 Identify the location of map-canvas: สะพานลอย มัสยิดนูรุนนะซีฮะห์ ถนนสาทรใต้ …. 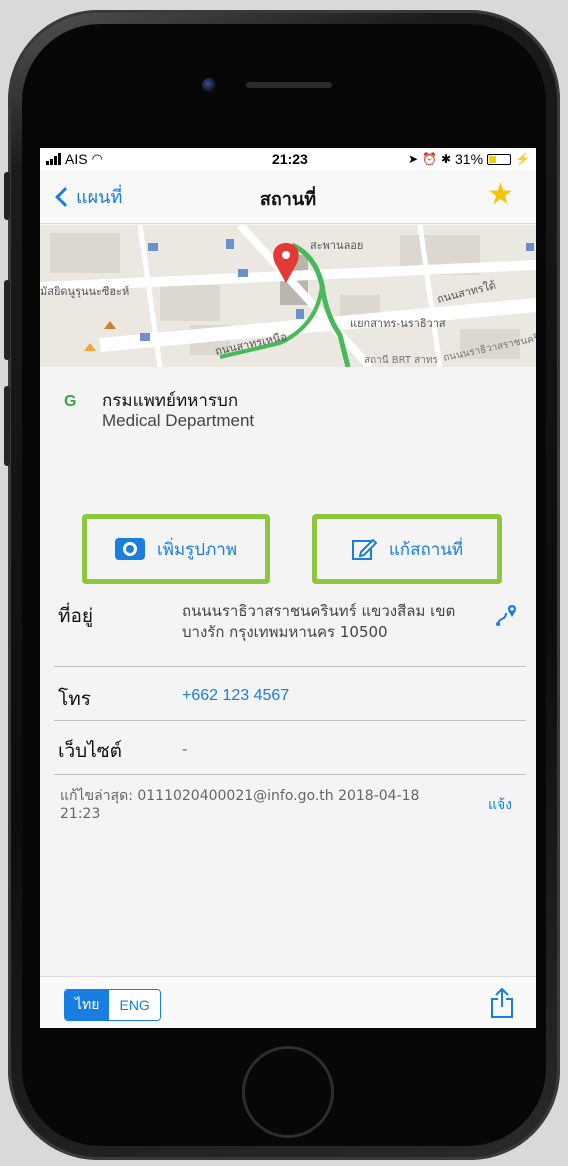
(288, 296).